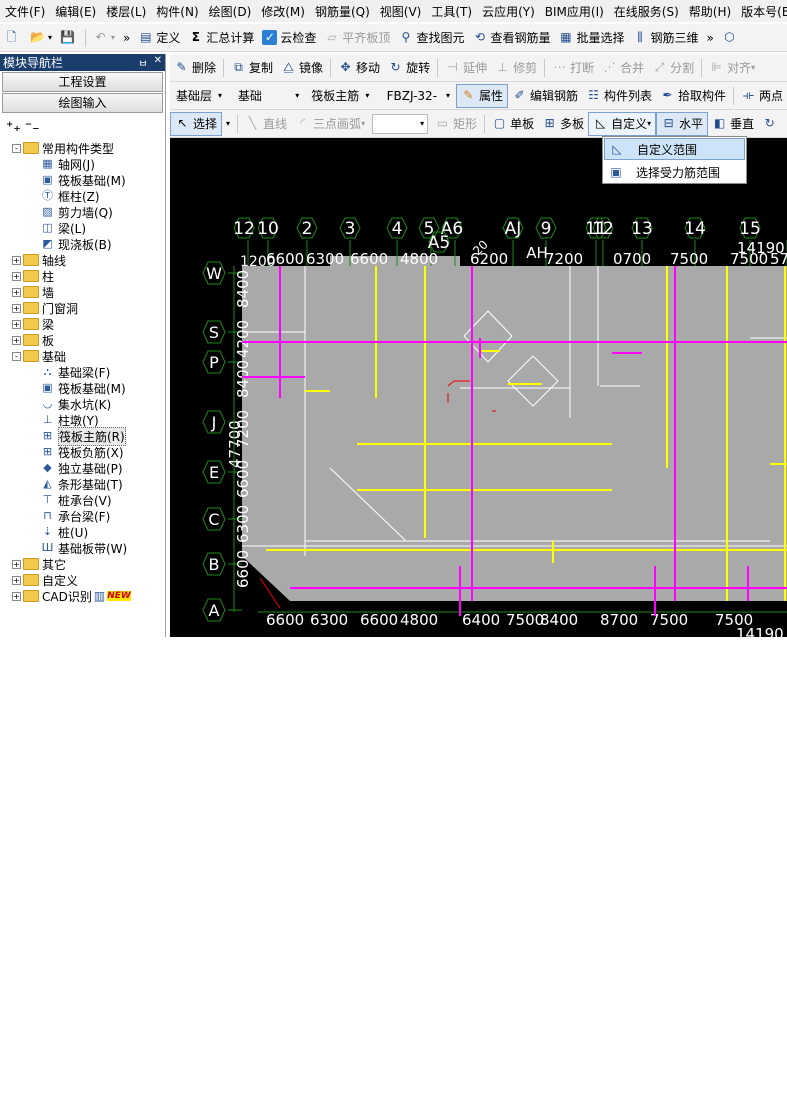  What do you see at coordinates (13, 38) in the screenshot?
I see `new-file-button: 🗋` at bounding box center [13, 38].